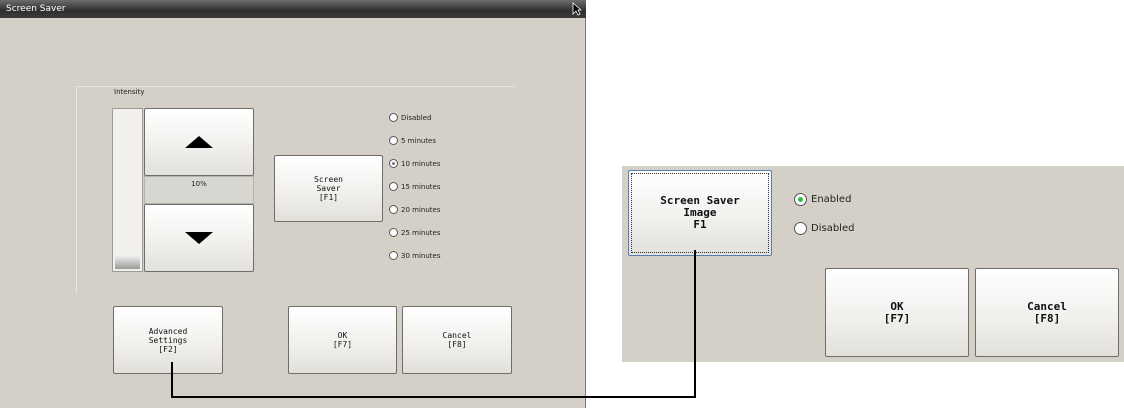  What do you see at coordinates (129, 92) in the screenshot?
I see `intensity-label: Intensity` at bounding box center [129, 92].